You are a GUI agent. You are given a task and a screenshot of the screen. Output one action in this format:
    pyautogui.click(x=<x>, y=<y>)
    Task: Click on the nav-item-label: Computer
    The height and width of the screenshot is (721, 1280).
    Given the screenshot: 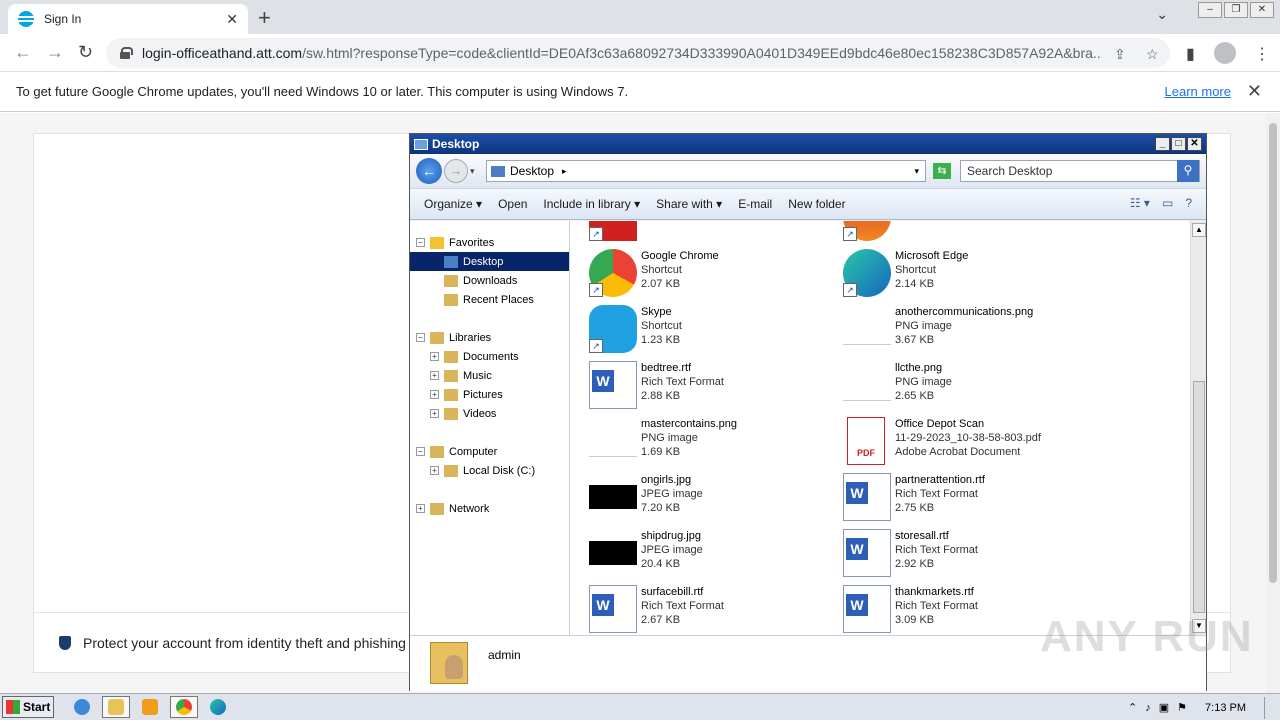 What is the action you would take?
    pyautogui.click(x=473, y=451)
    